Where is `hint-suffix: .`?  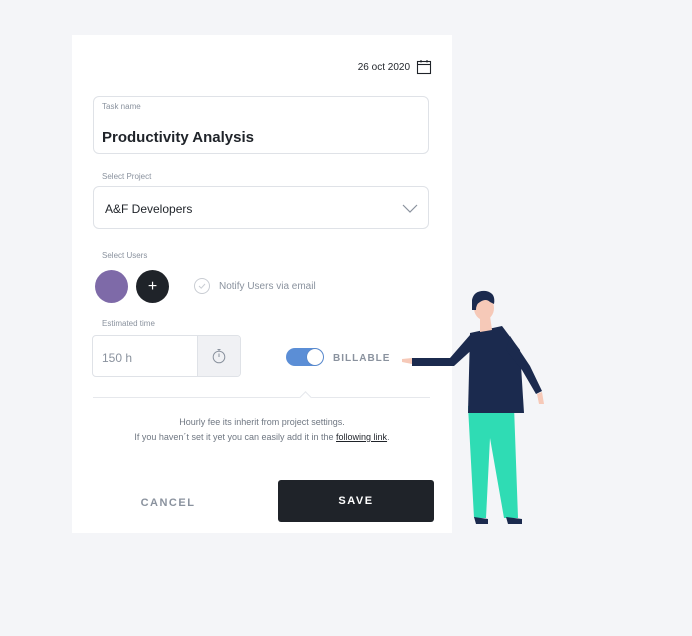 hint-suffix: . is located at coordinates (388, 437).